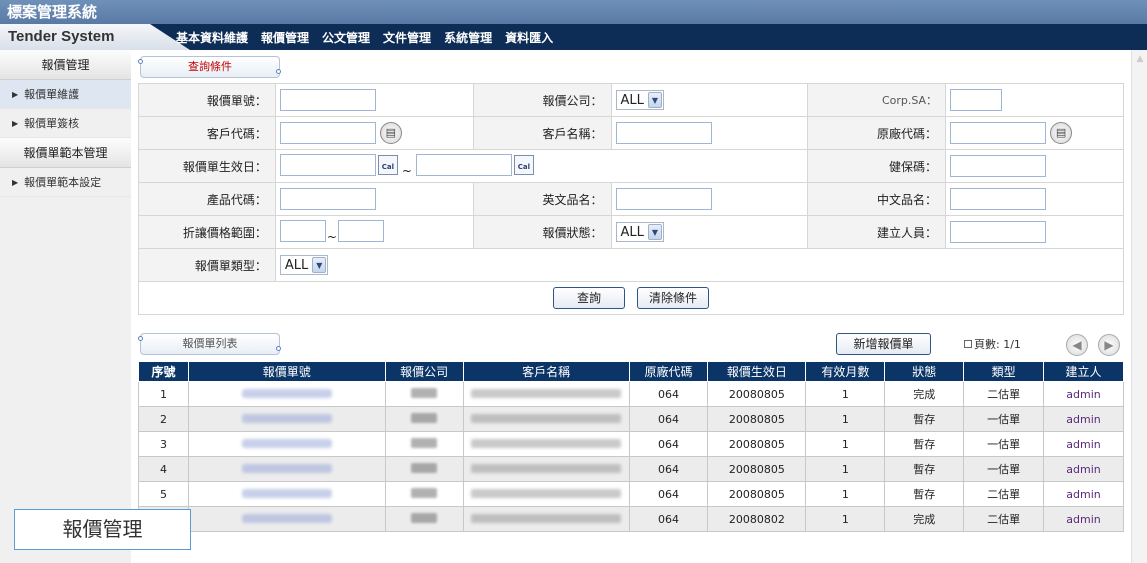 The image size is (1147, 563). What do you see at coordinates (631, 494) in the screenshot?
I see `table-row: 5 064 20080805 1 暫存 二估單 admin` at bounding box center [631, 494].